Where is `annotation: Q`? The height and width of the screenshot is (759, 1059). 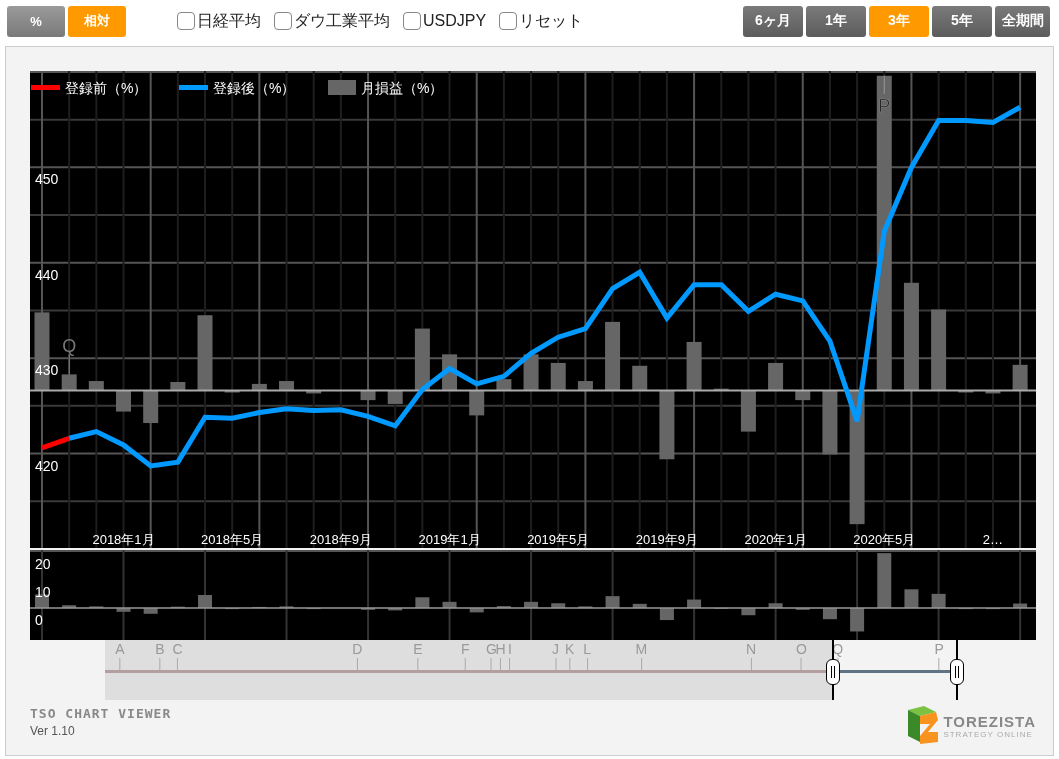 annotation: Q is located at coordinates (69, 346).